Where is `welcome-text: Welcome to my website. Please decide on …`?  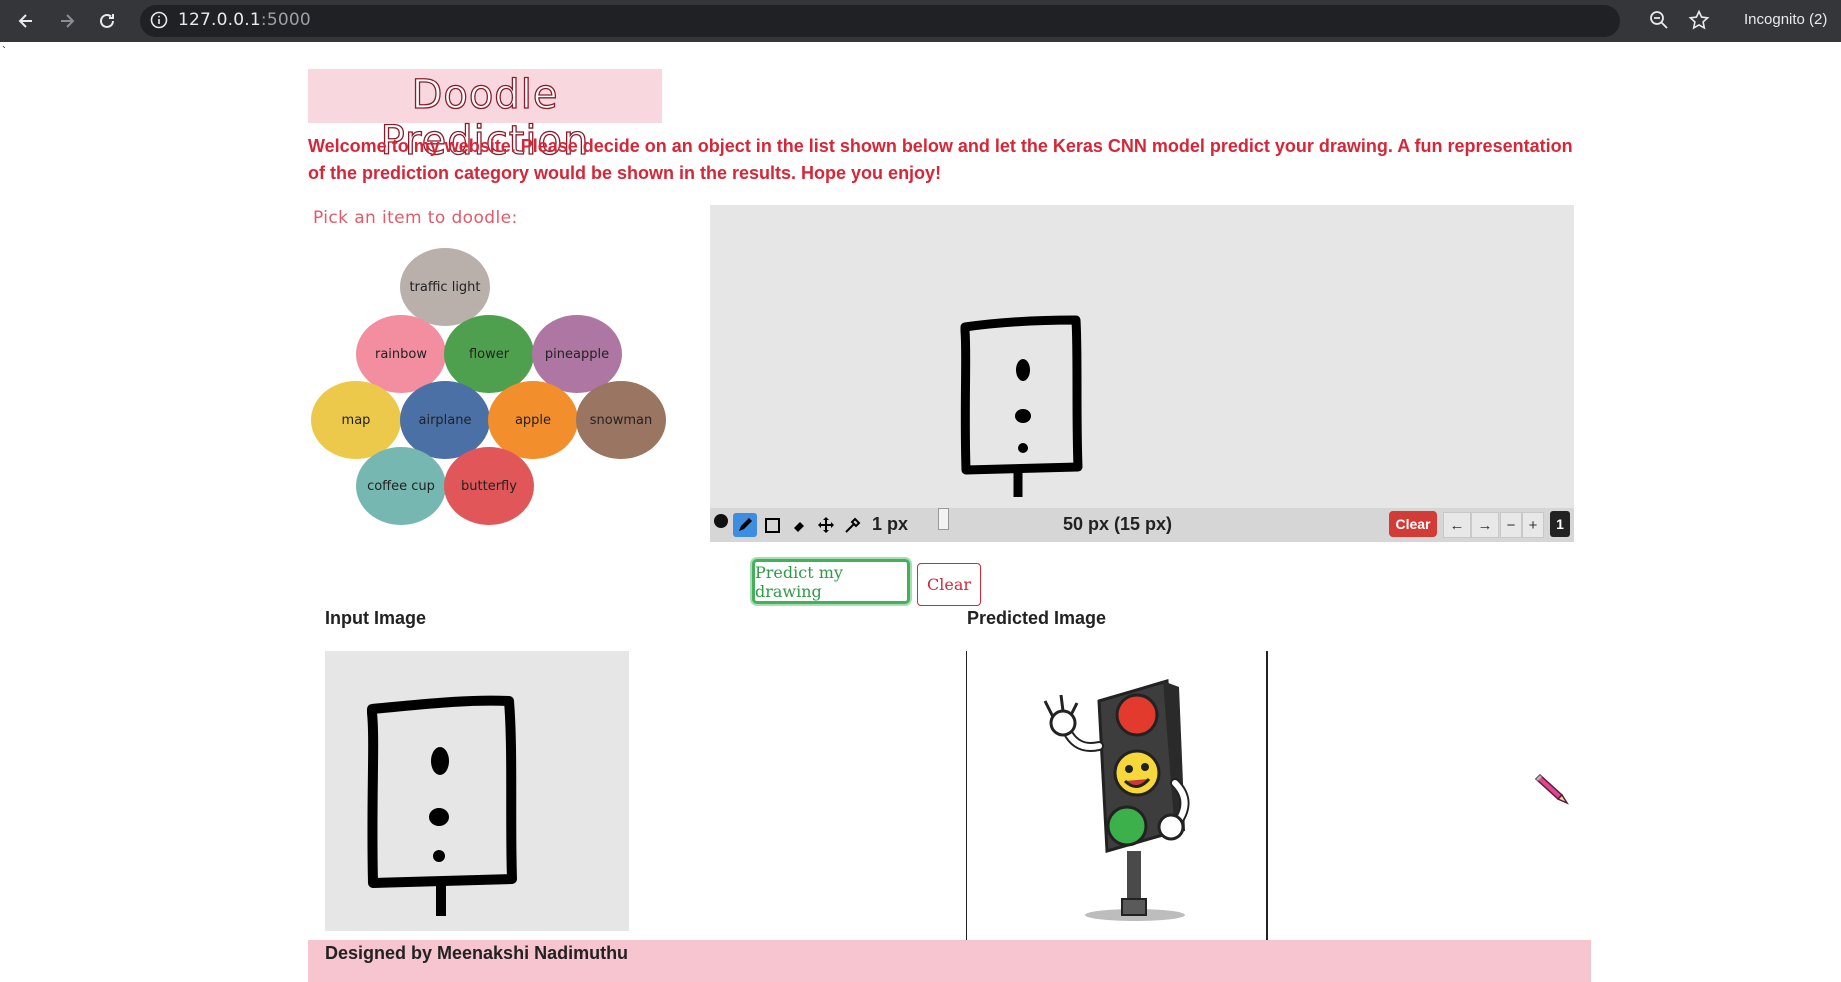
welcome-text: Welcome to my website. Please decide on … is located at coordinates (940, 159).